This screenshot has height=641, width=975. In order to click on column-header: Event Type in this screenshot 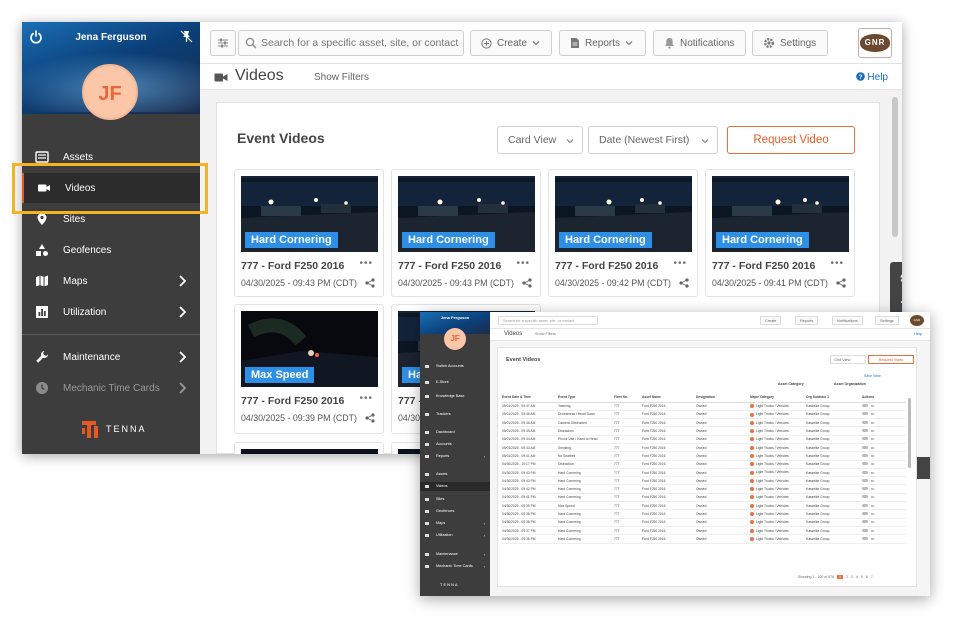, I will do `click(586, 397)`.